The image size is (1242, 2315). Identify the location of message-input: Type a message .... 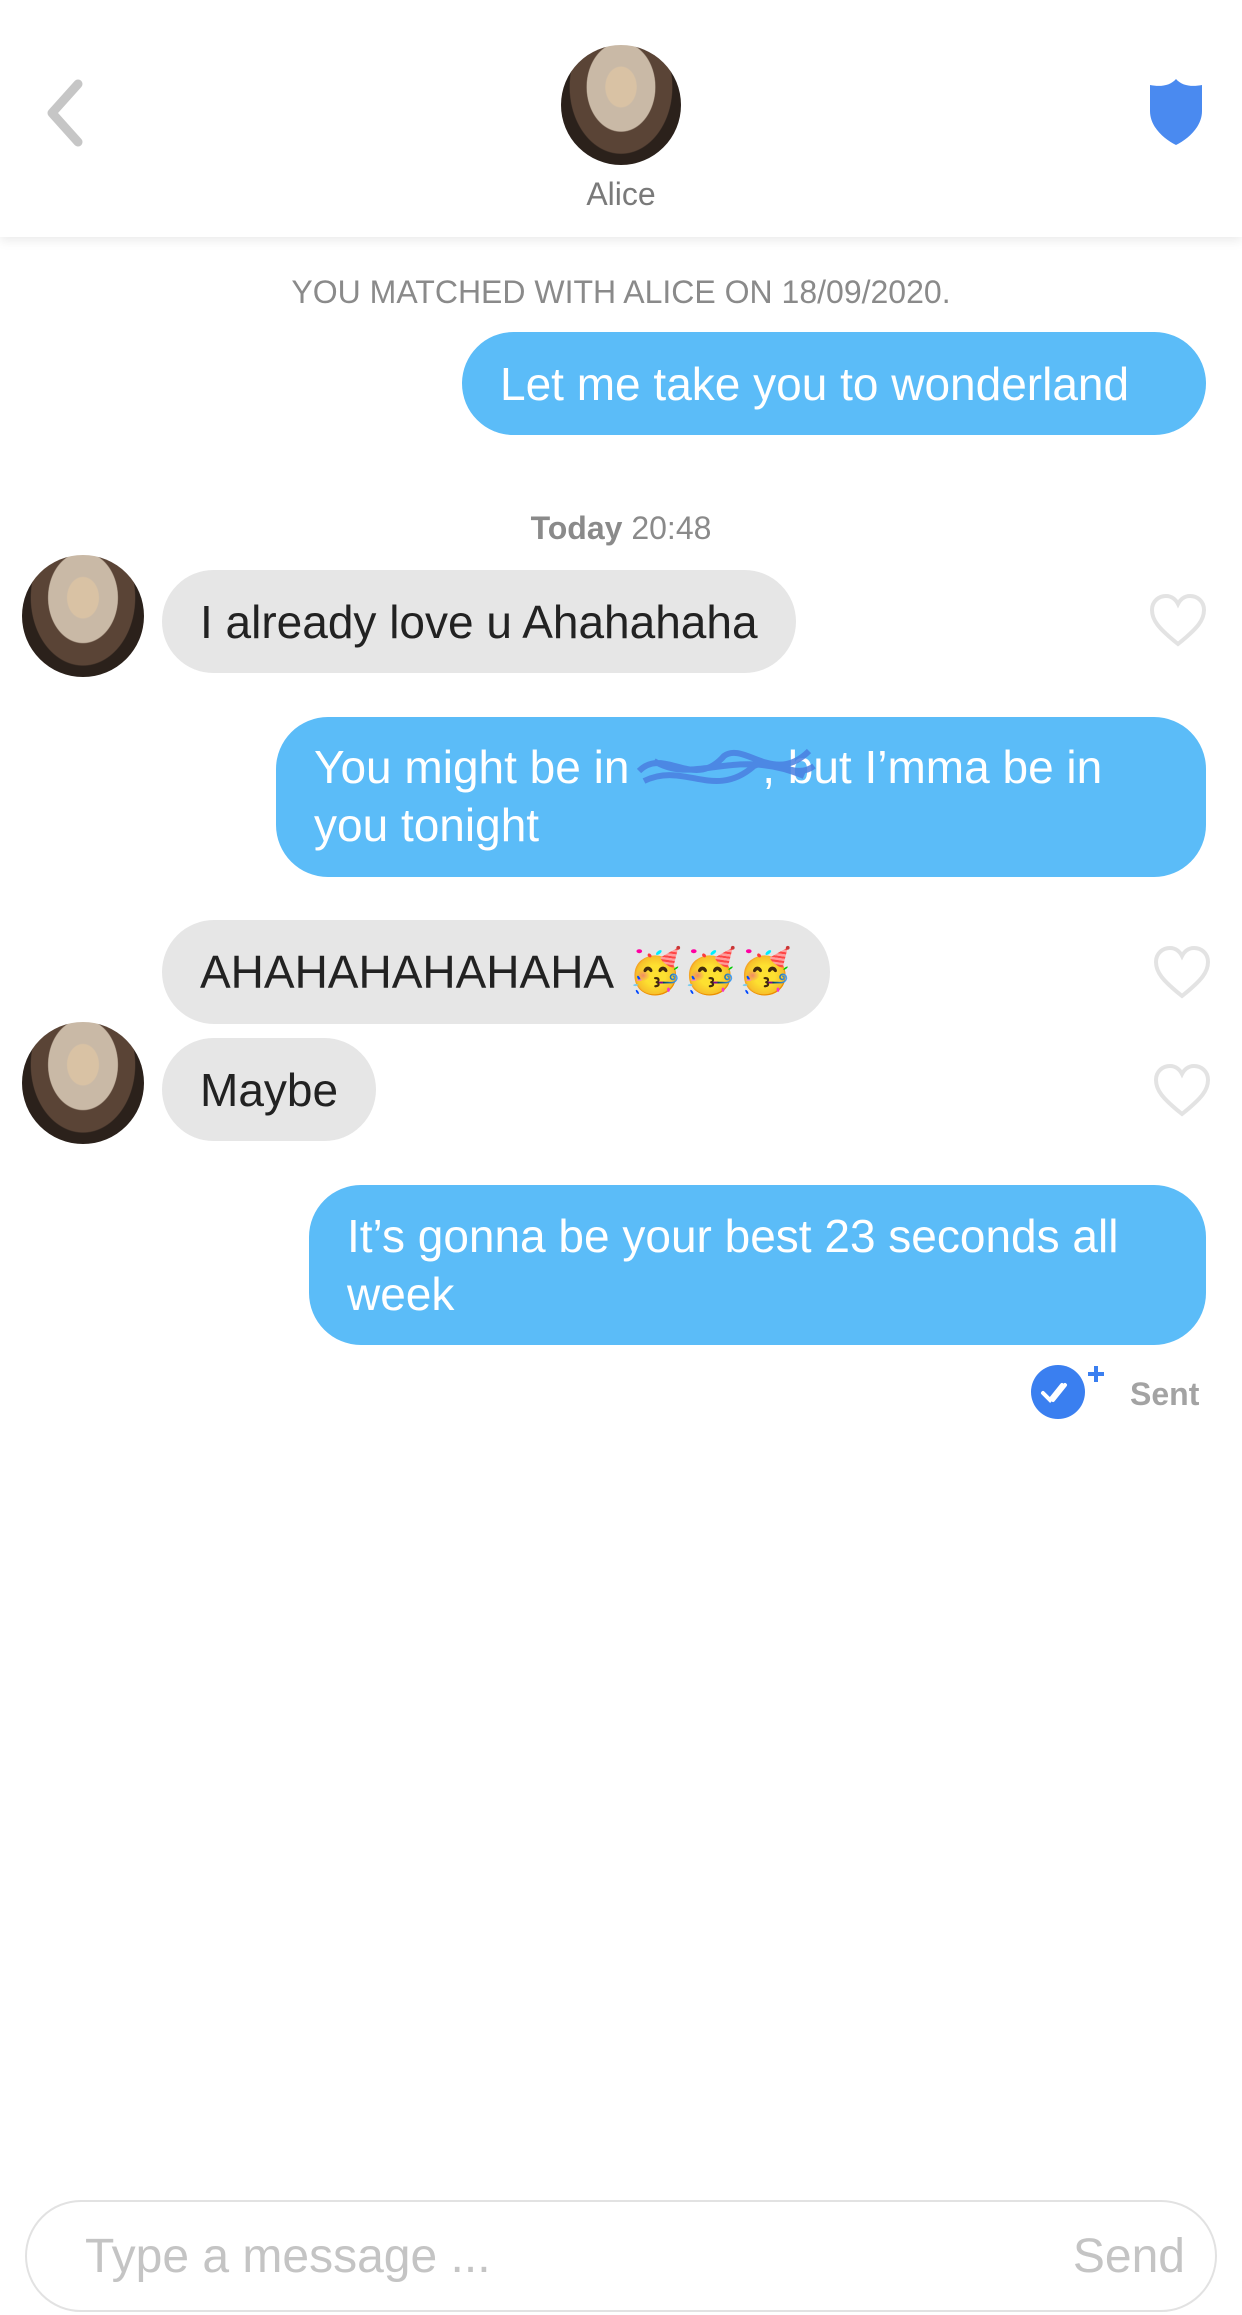
(288, 2256).